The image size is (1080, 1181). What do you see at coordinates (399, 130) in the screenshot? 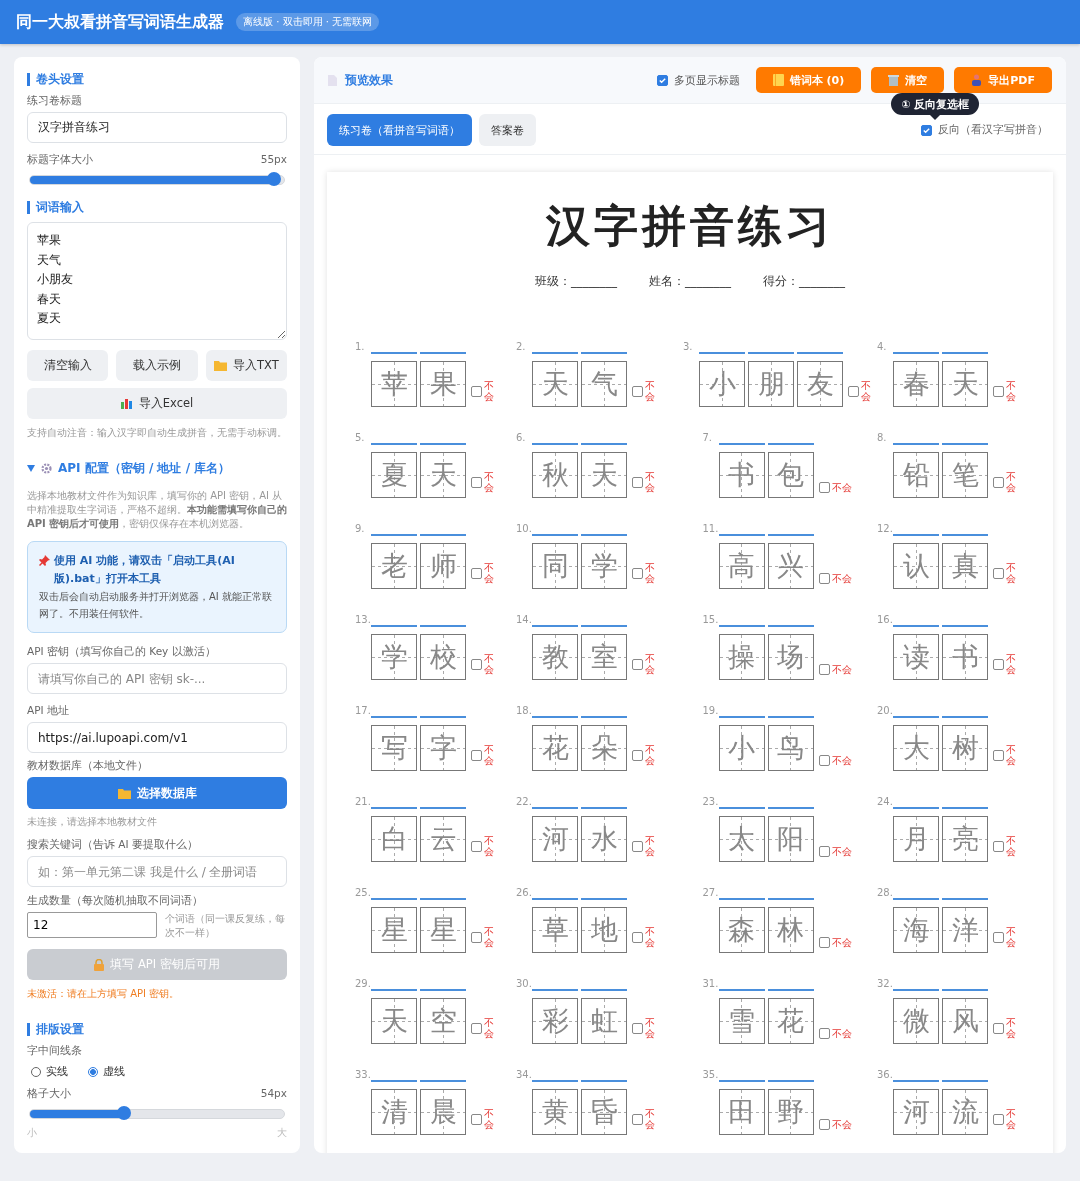
I see `tab: 练习卷（看拼音写词语）` at bounding box center [399, 130].